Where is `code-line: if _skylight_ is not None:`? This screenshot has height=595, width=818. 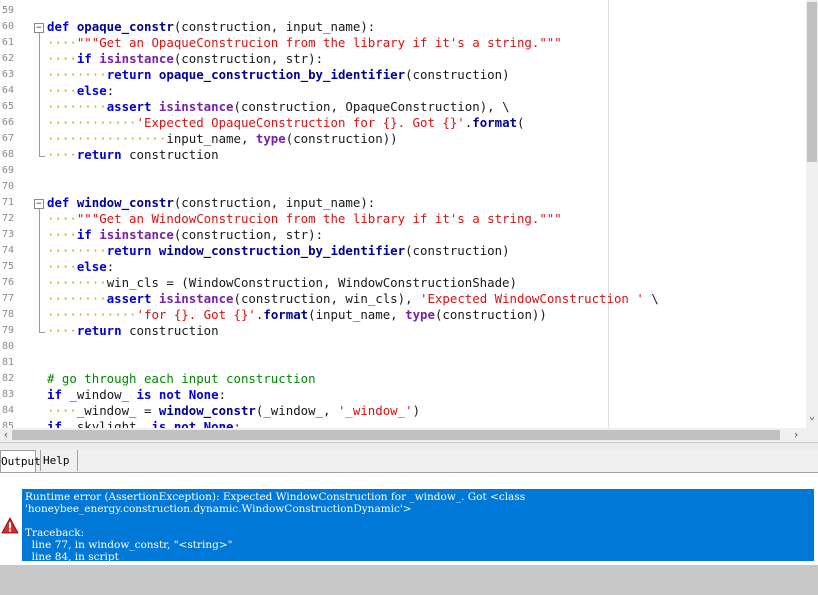 code-line: if _skylight_ is not None: is located at coordinates (144, 423).